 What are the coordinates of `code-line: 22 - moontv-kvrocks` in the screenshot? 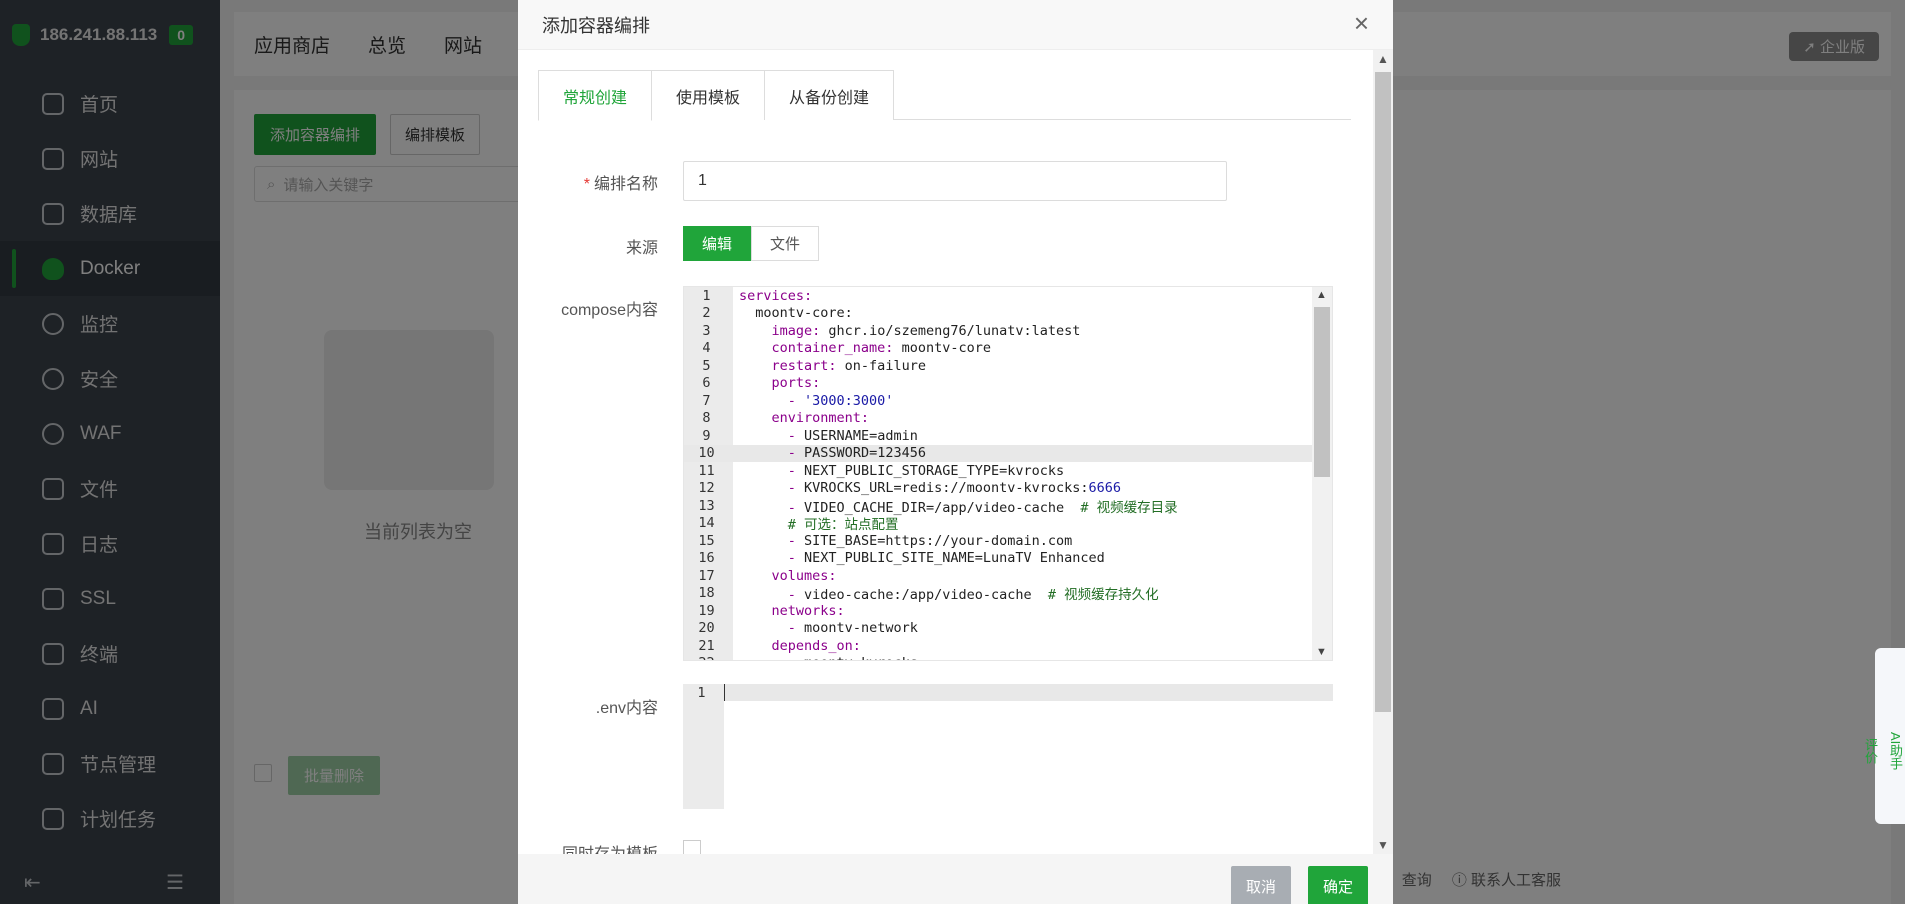 It's located at (998, 657).